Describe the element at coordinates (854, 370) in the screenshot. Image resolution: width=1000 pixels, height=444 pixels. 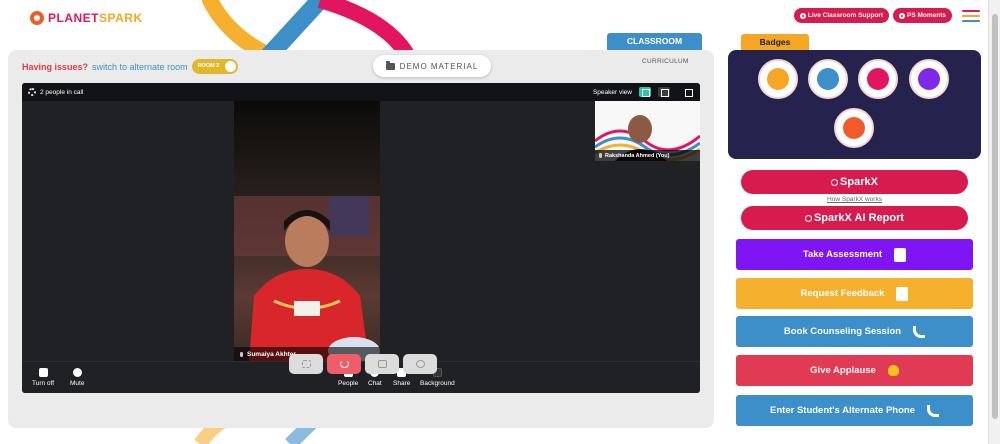
I see `give-applause-button: Give Applause` at that location.